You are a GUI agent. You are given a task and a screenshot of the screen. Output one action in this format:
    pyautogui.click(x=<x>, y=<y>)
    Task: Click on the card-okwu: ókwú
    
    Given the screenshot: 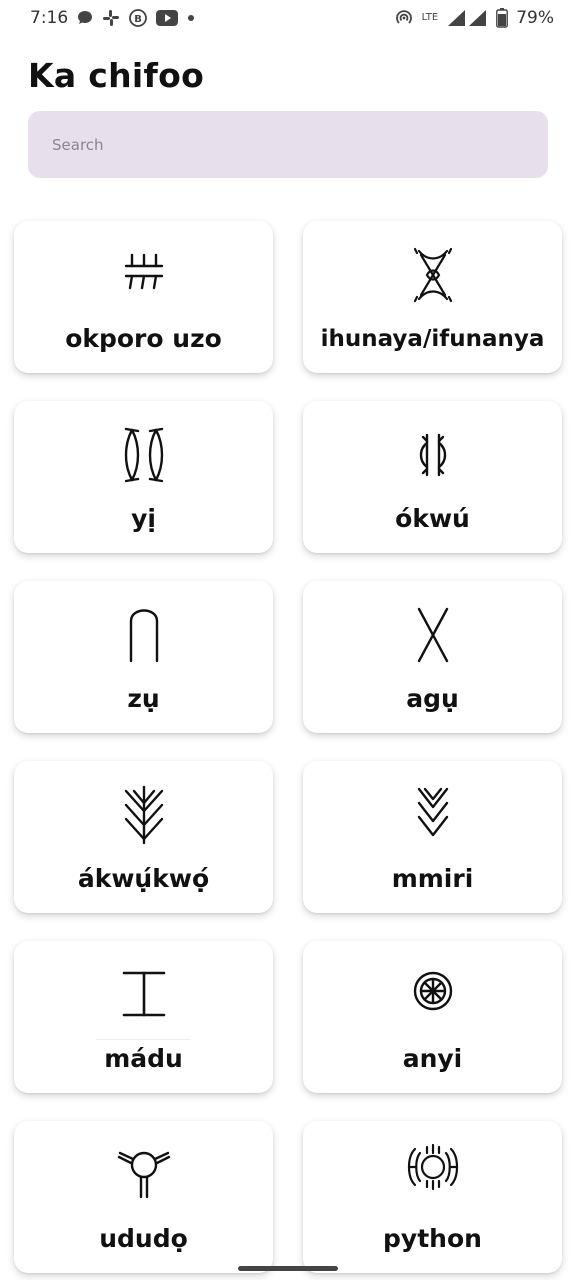 What is the action you would take?
    pyautogui.click(x=432, y=477)
    